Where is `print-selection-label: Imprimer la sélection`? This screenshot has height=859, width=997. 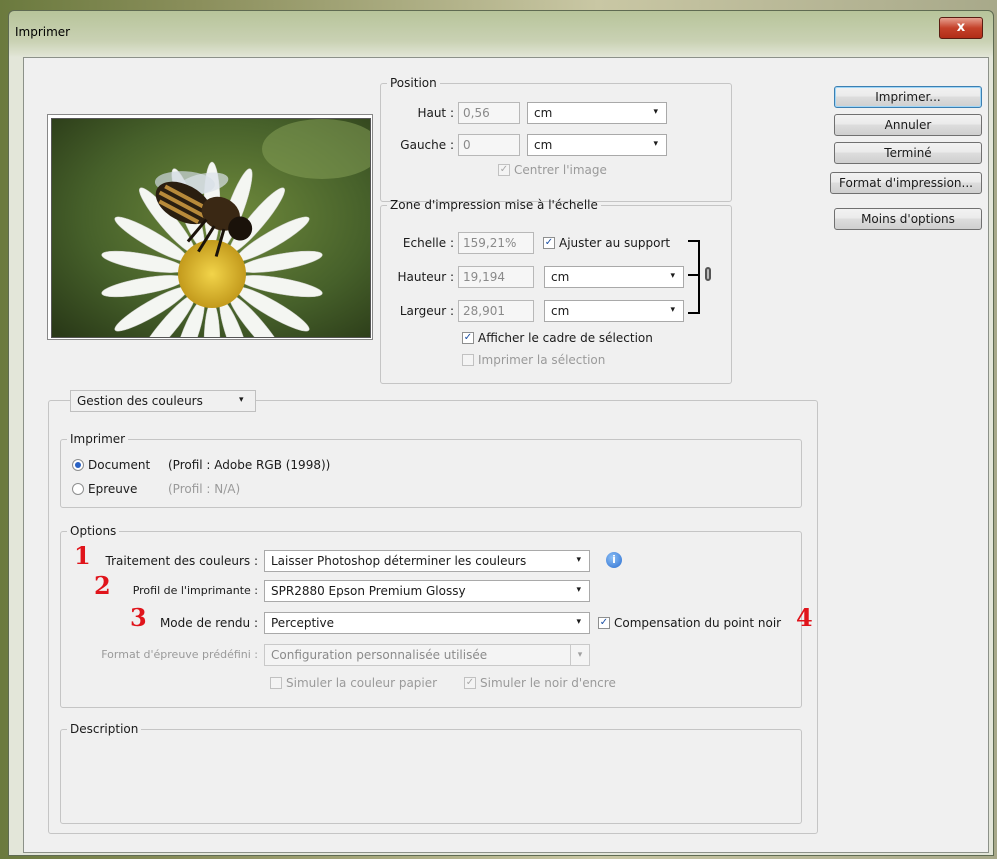
print-selection-label: Imprimer la sélection is located at coordinates (542, 360).